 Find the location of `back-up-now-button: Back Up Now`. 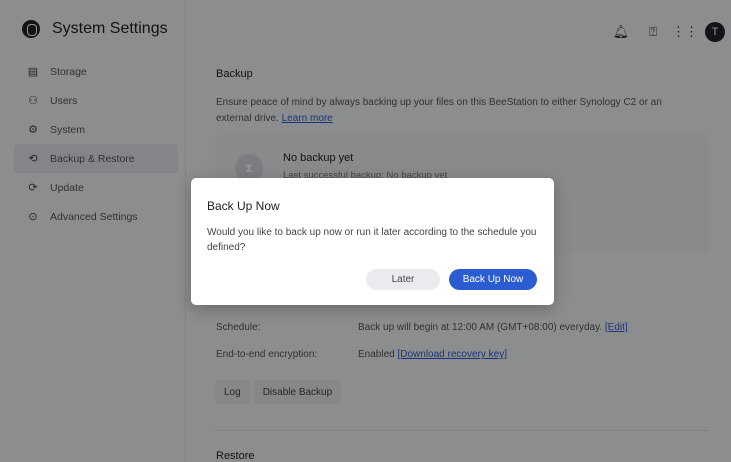

back-up-now-button: Back Up Now is located at coordinates (493, 279).